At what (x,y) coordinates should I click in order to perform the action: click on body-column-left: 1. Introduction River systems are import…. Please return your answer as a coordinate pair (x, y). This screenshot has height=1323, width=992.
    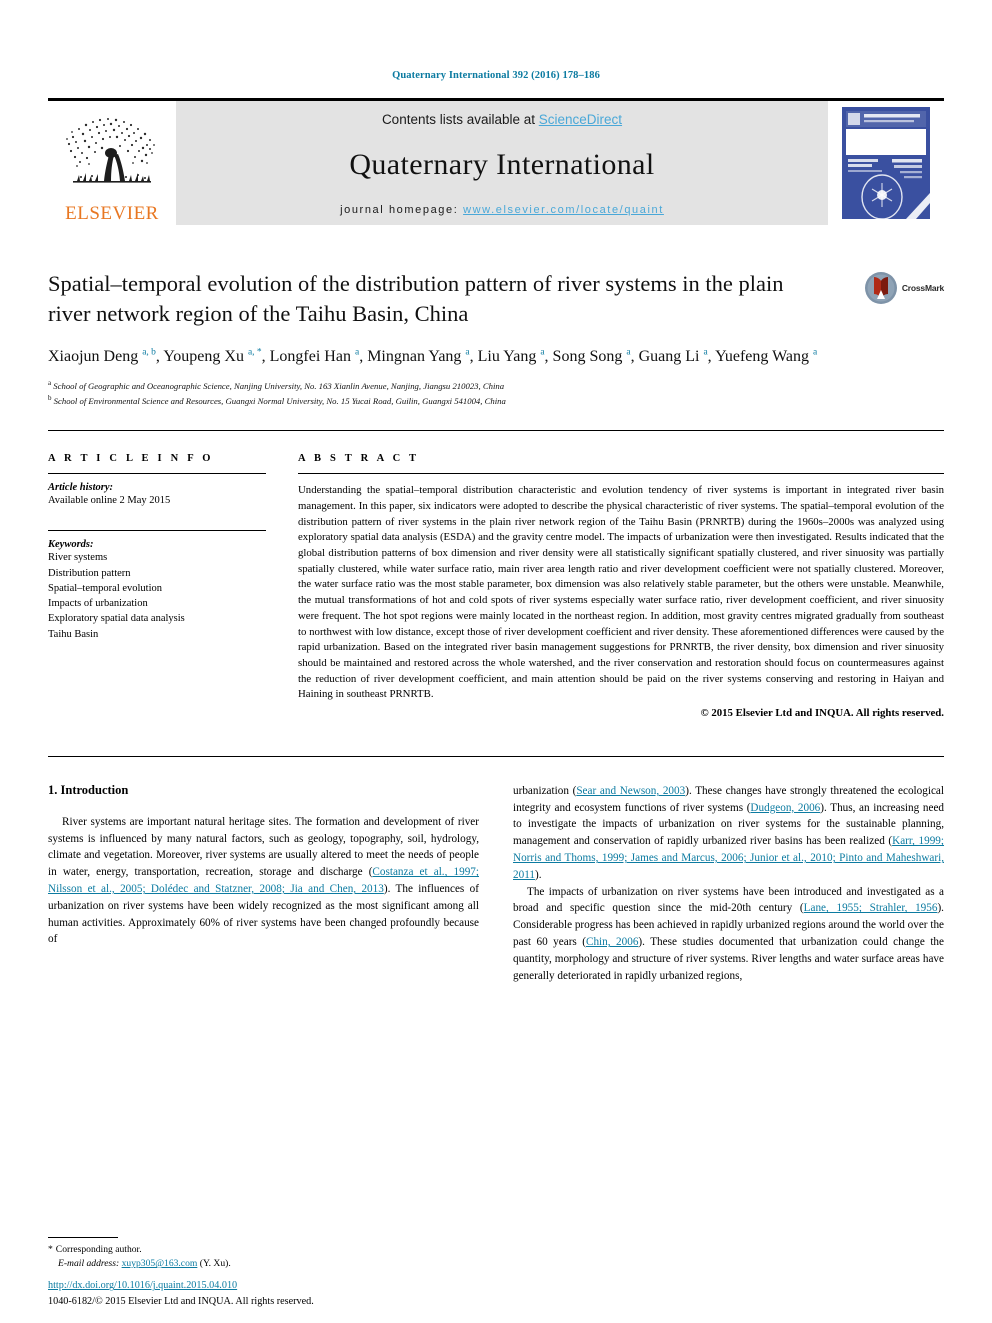
    Looking at the image, I should click on (263, 884).